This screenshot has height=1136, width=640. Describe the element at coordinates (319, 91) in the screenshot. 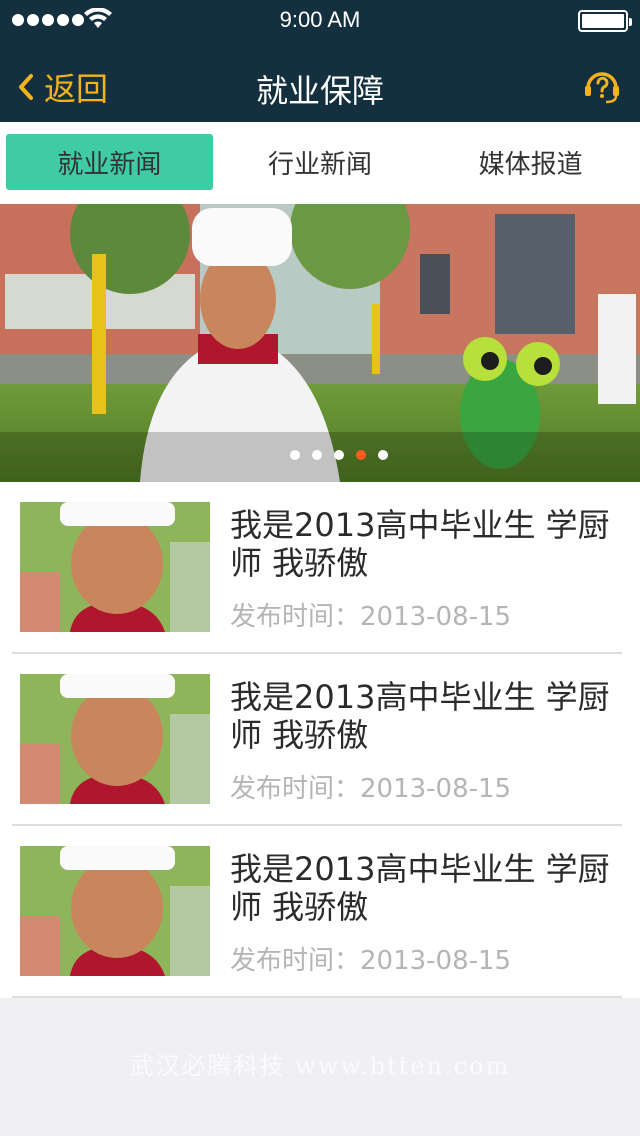

I see `page-title: 就业保障` at that location.